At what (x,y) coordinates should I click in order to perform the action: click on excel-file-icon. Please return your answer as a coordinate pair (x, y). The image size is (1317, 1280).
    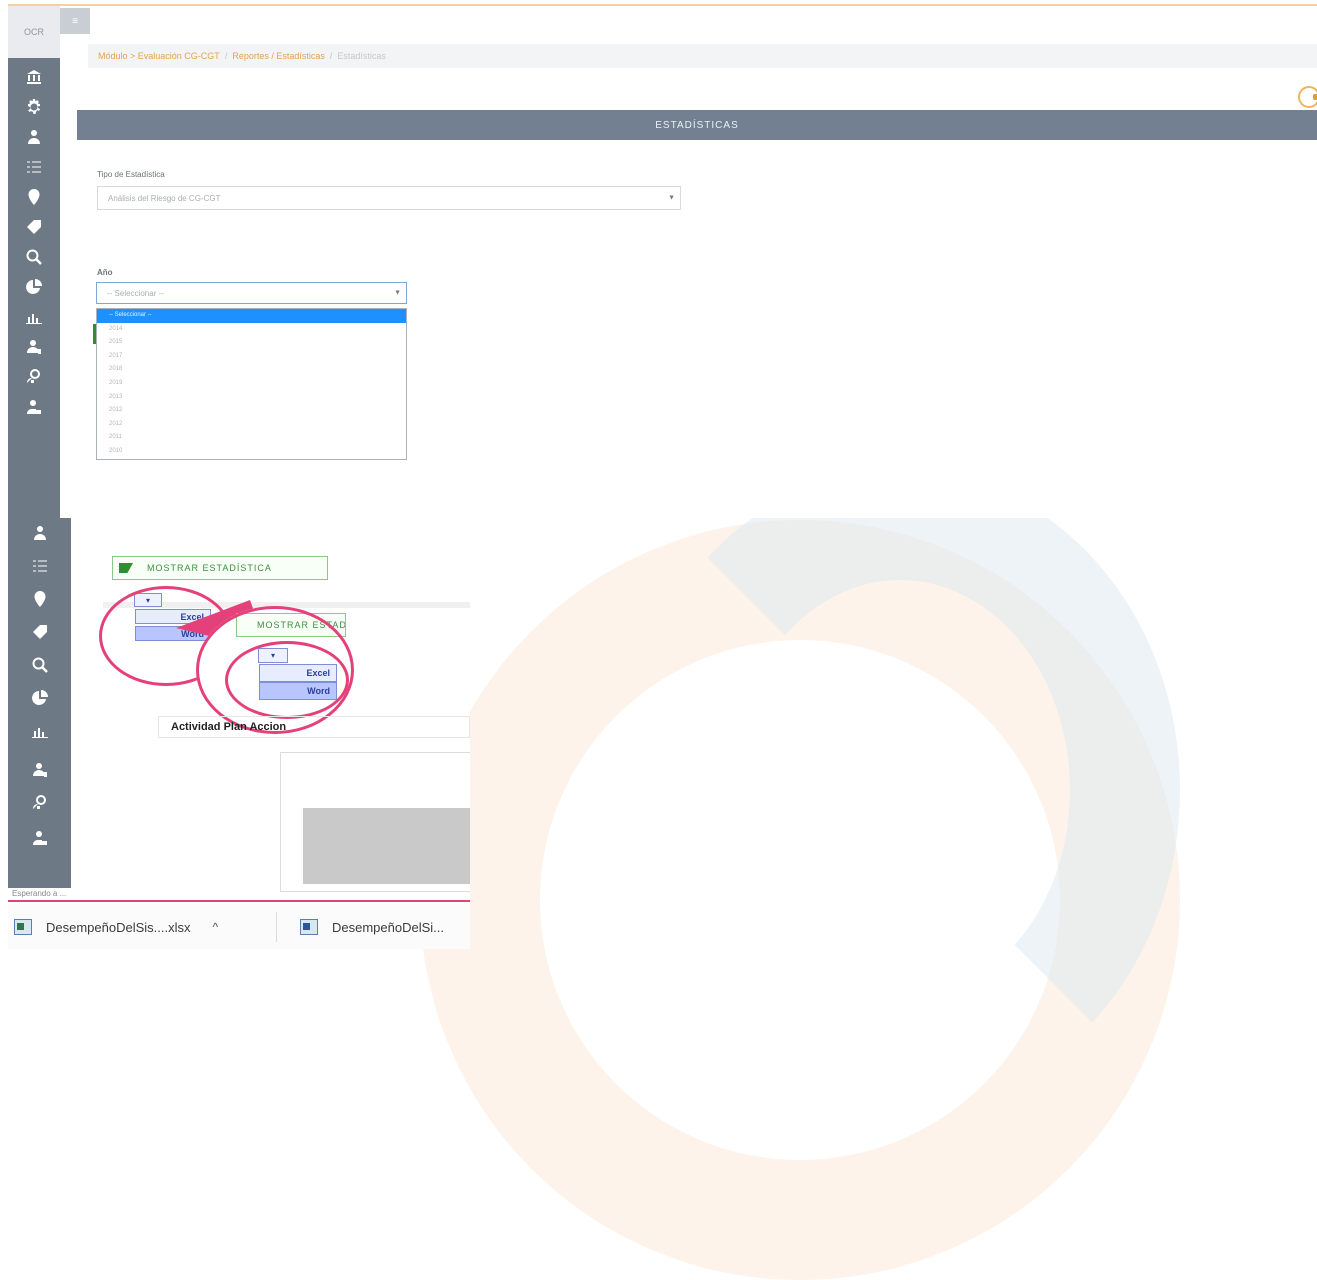
    Looking at the image, I should click on (23, 927).